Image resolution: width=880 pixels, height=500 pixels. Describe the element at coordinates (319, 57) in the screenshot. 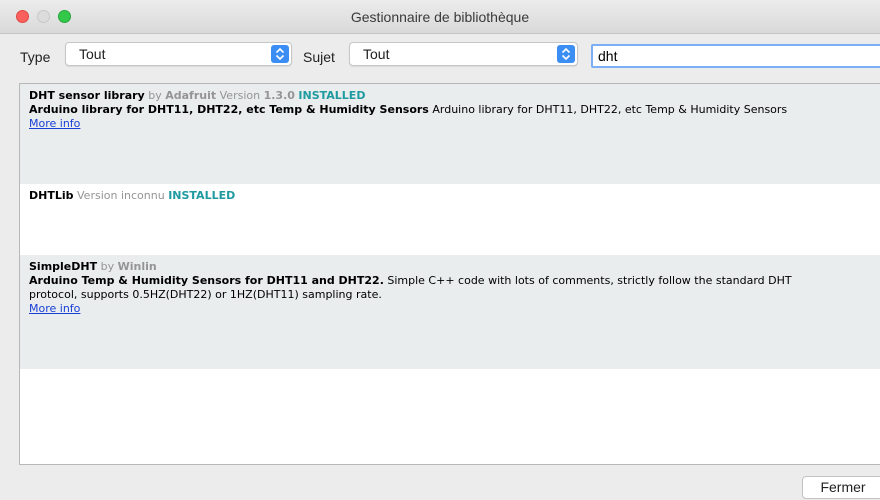

I see `topic-label: Sujet` at that location.